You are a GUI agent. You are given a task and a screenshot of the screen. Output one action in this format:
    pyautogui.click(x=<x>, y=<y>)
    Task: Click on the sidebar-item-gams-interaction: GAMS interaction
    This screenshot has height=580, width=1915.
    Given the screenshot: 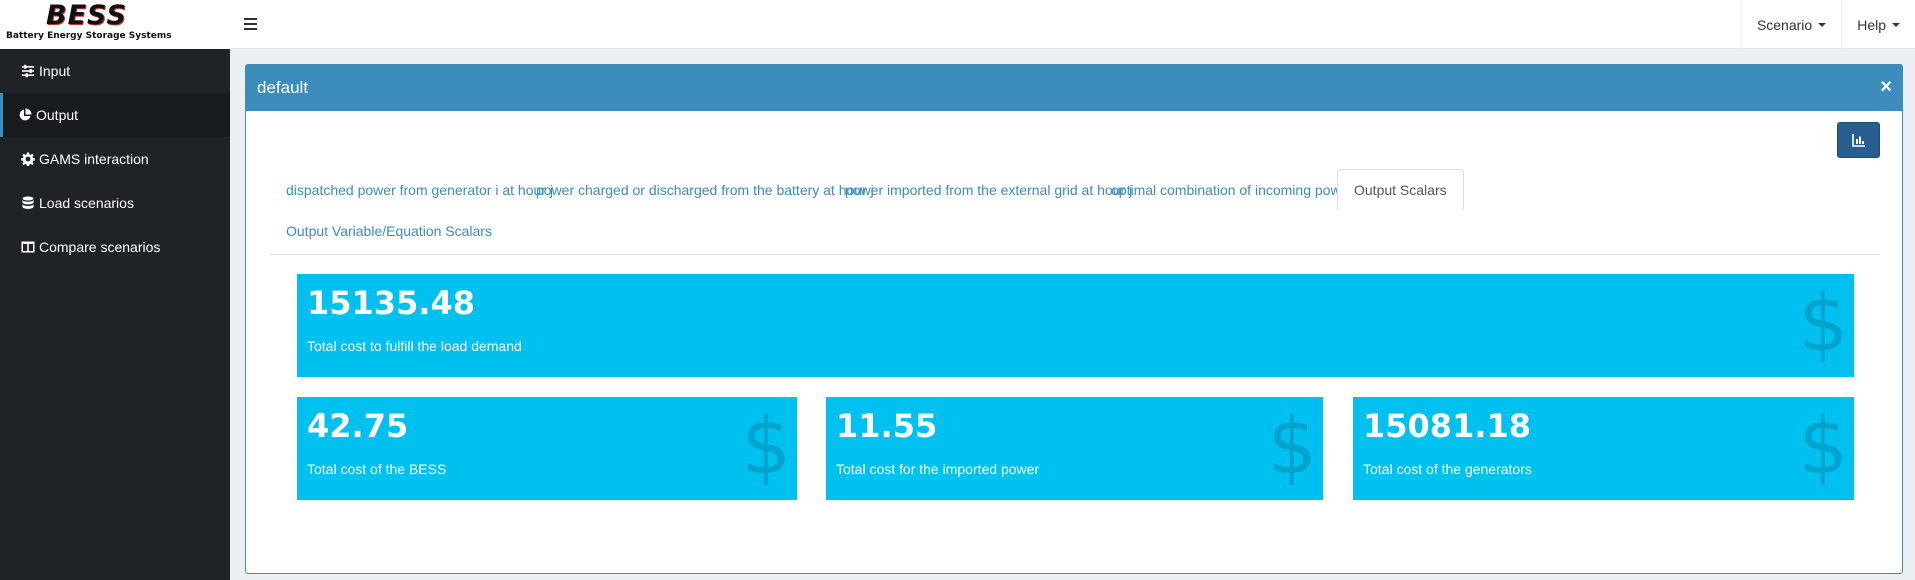 What is the action you would take?
    pyautogui.click(x=115, y=159)
    